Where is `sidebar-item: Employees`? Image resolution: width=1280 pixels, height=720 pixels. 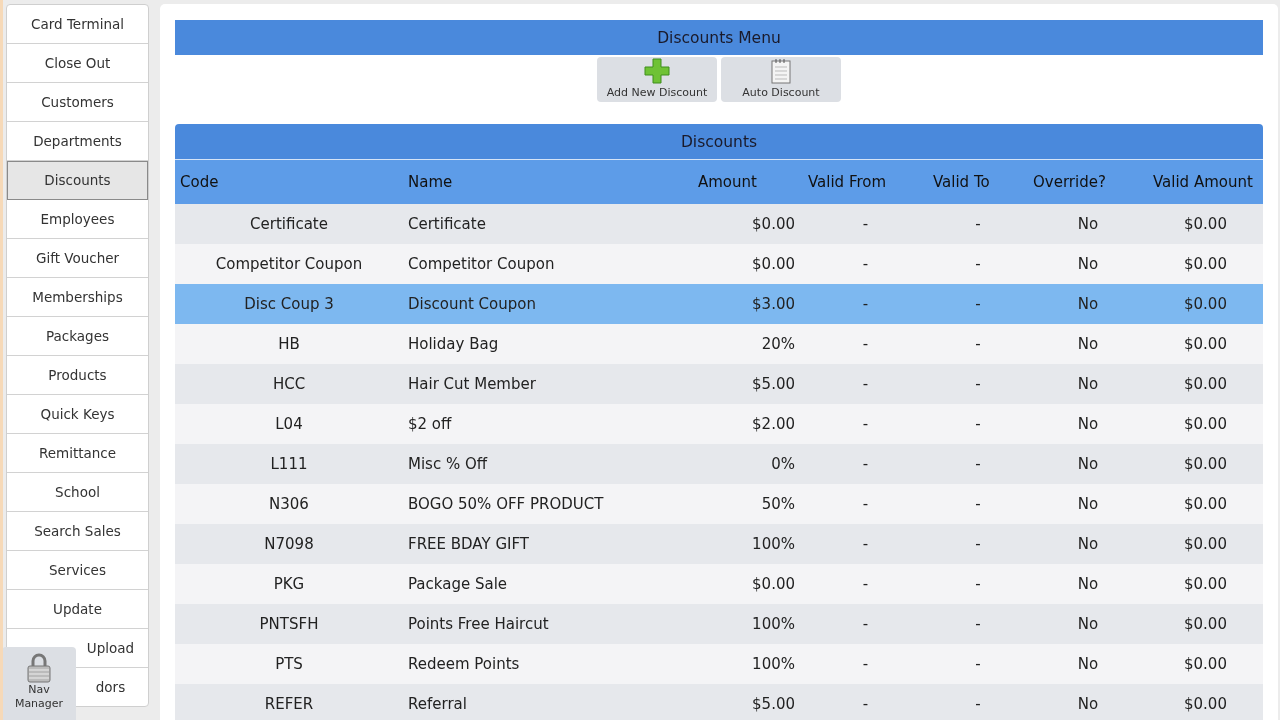 sidebar-item: Employees is located at coordinates (77, 219).